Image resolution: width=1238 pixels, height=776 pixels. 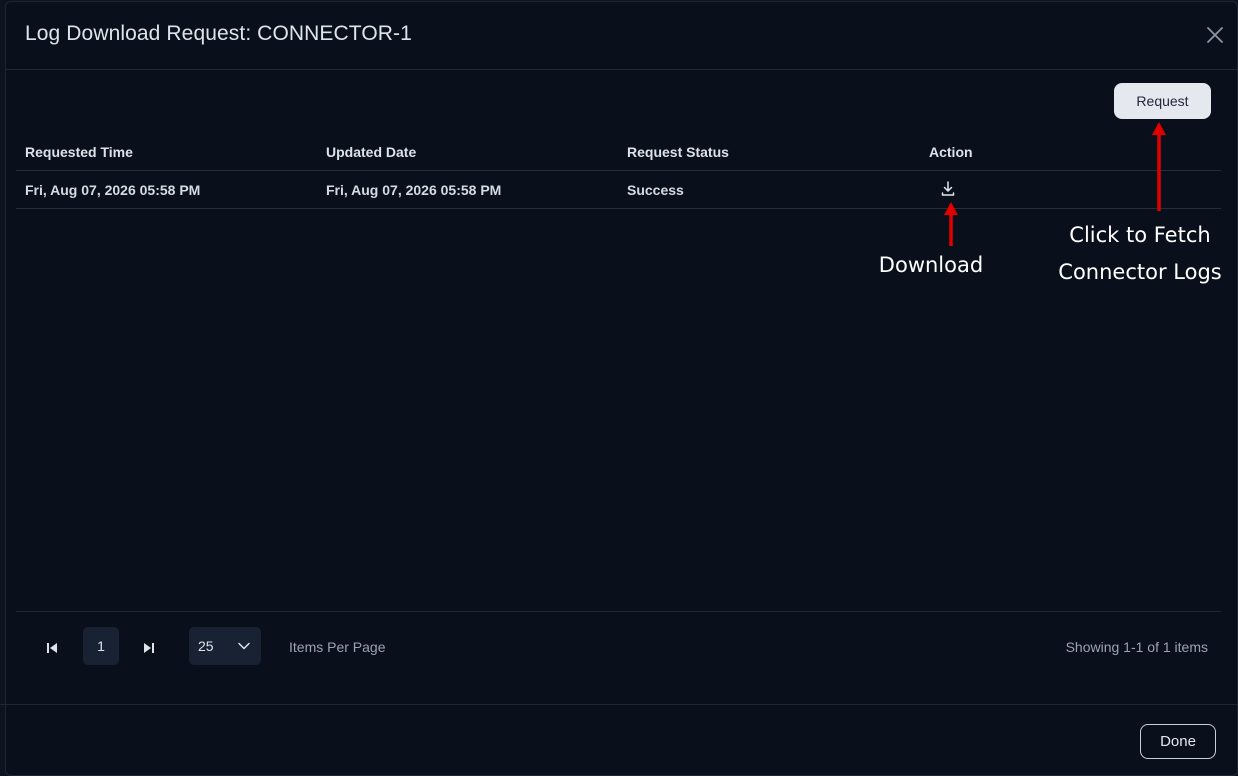 What do you see at coordinates (337, 647) in the screenshot?
I see `items-per-page-label: Items Per Page` at bounding box center [337, 647].